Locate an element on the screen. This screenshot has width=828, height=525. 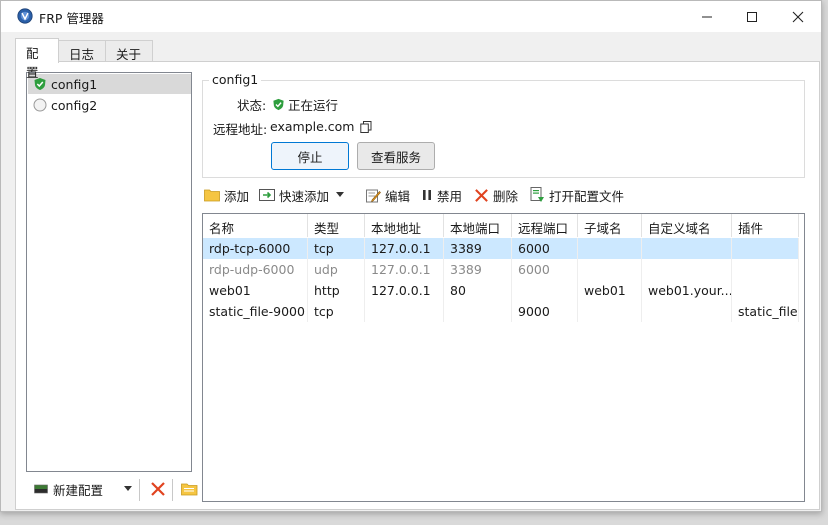
config-item-label: config2 is located at coordinates (74, 105).